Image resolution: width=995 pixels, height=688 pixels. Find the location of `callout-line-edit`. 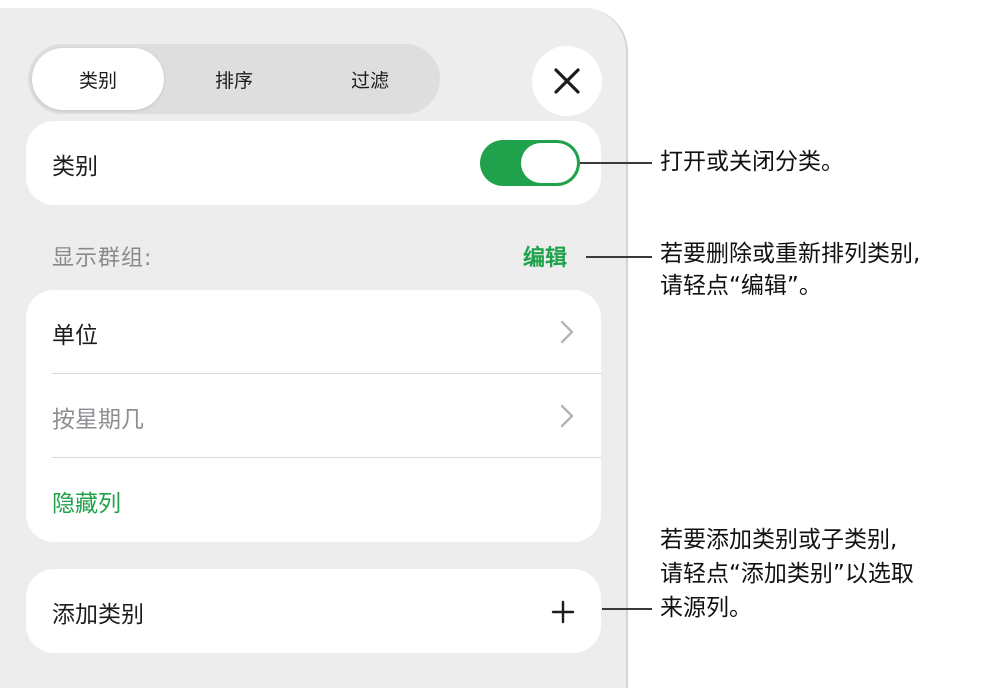

callout-line-edit is located at coordinates (619, 257).